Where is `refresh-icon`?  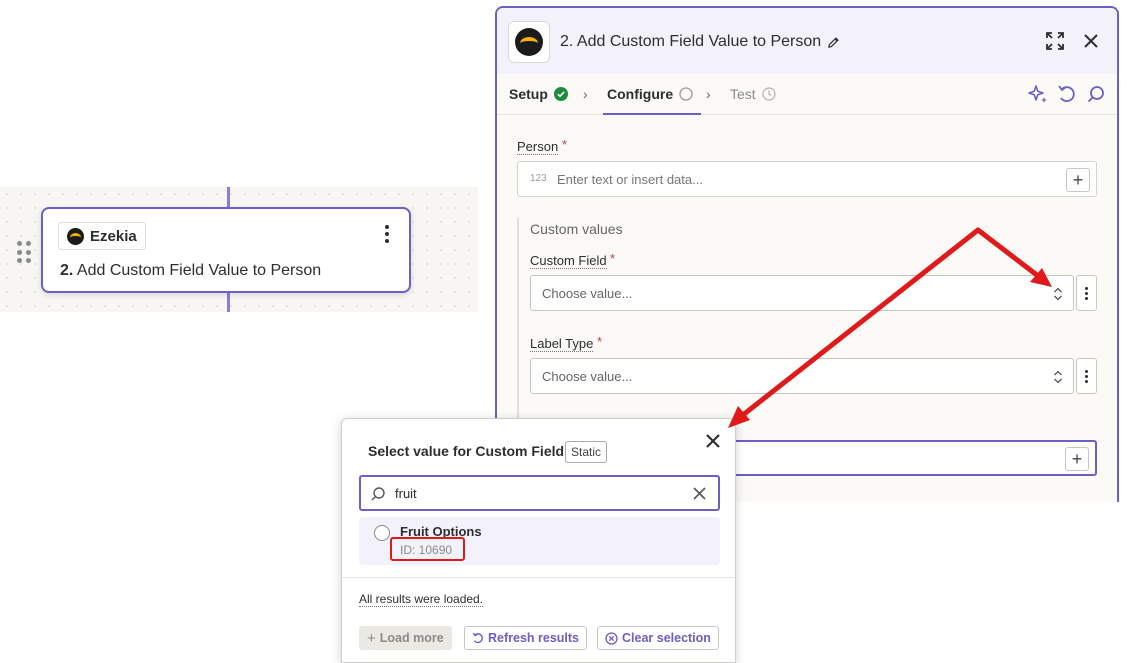
refresh-icon is located at coordinates (477, 638).